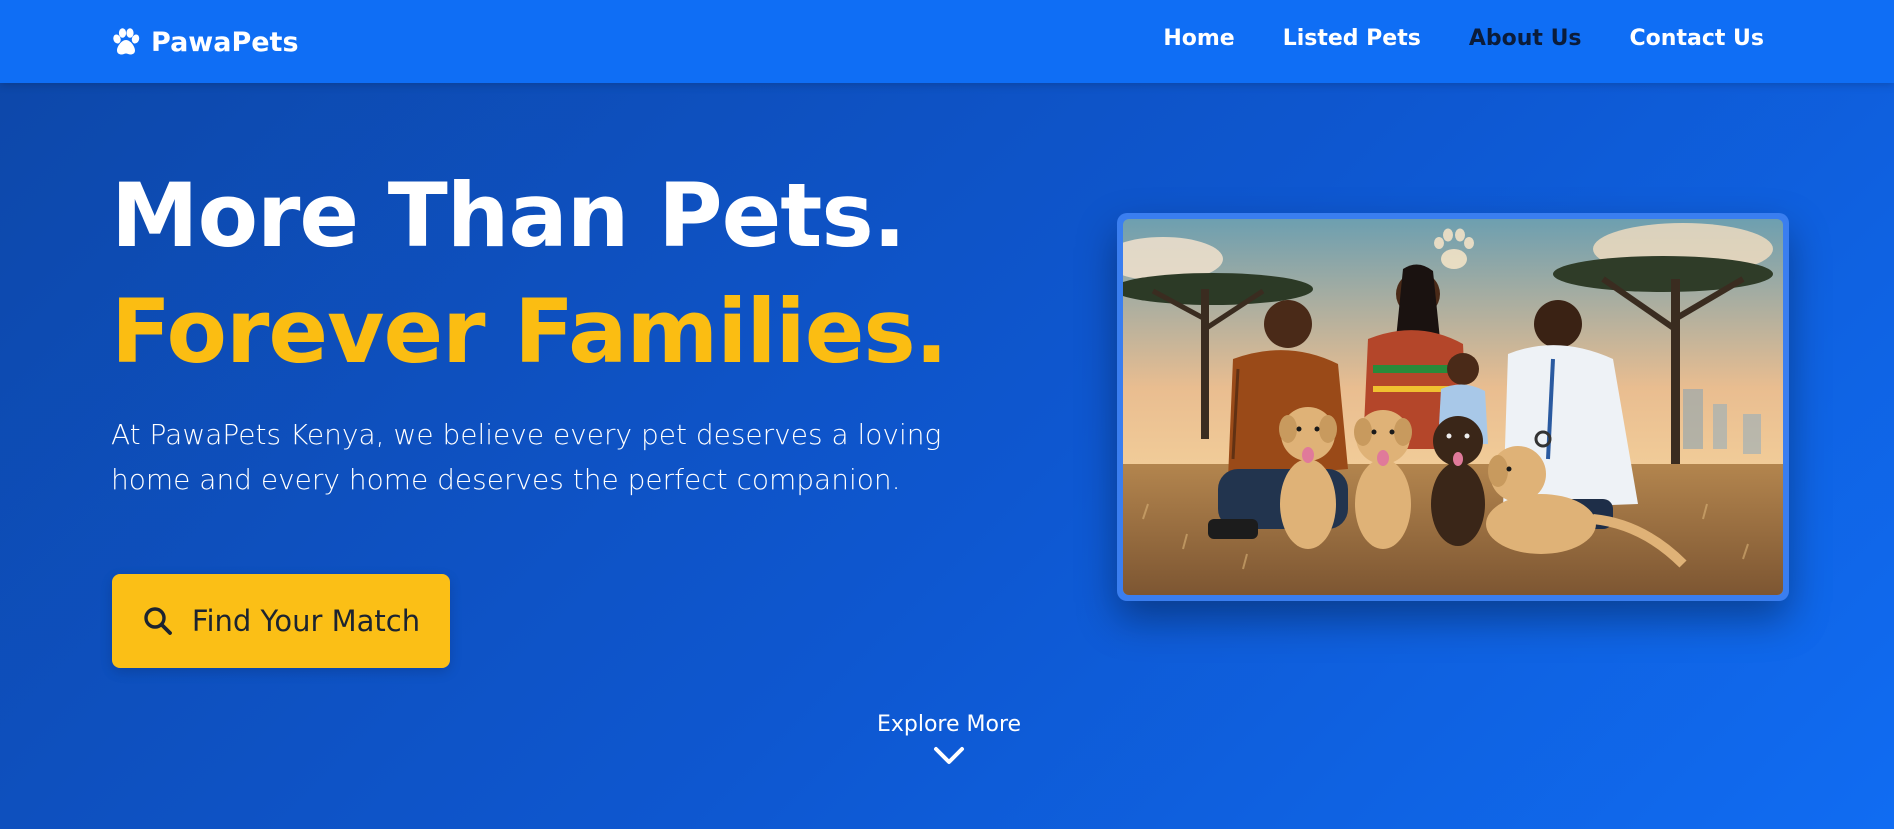  What do you see at coordinates (126, 41) in the screenshot?
I see `paw-icon` at bounding box center [126, 41].